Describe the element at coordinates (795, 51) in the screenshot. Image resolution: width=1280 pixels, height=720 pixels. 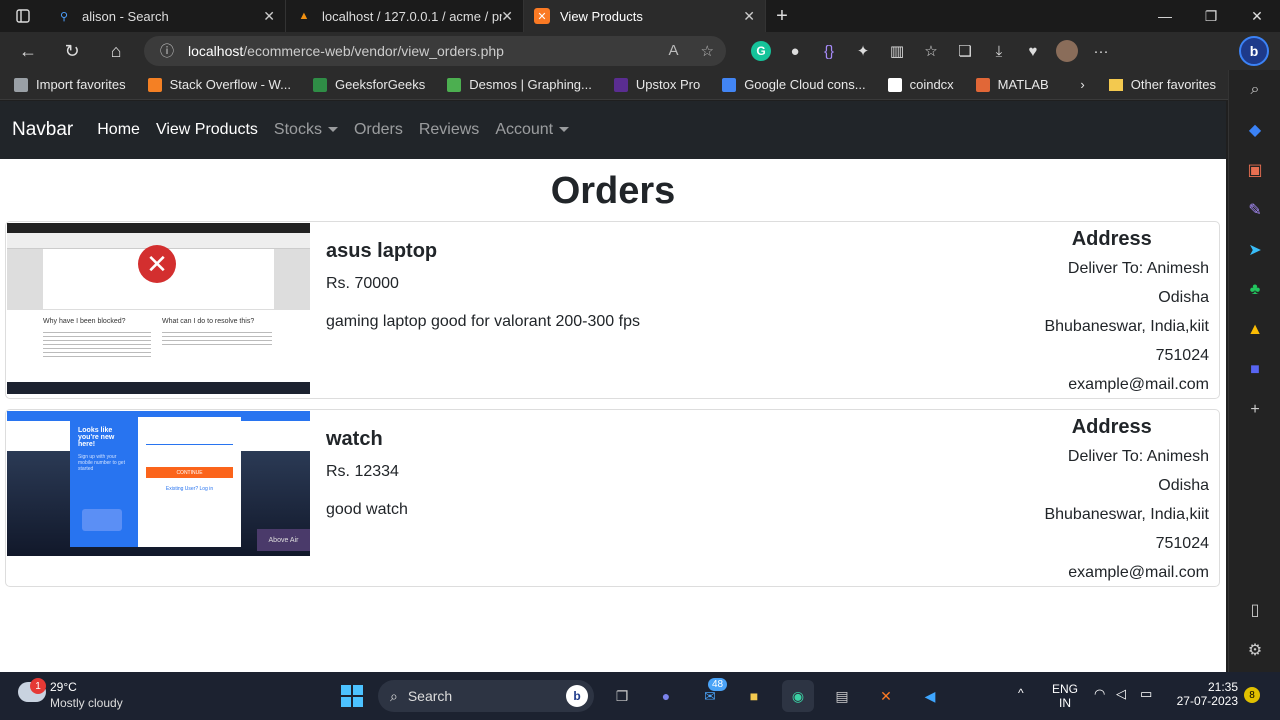
I see `extension-search-icon: ●` at that location.